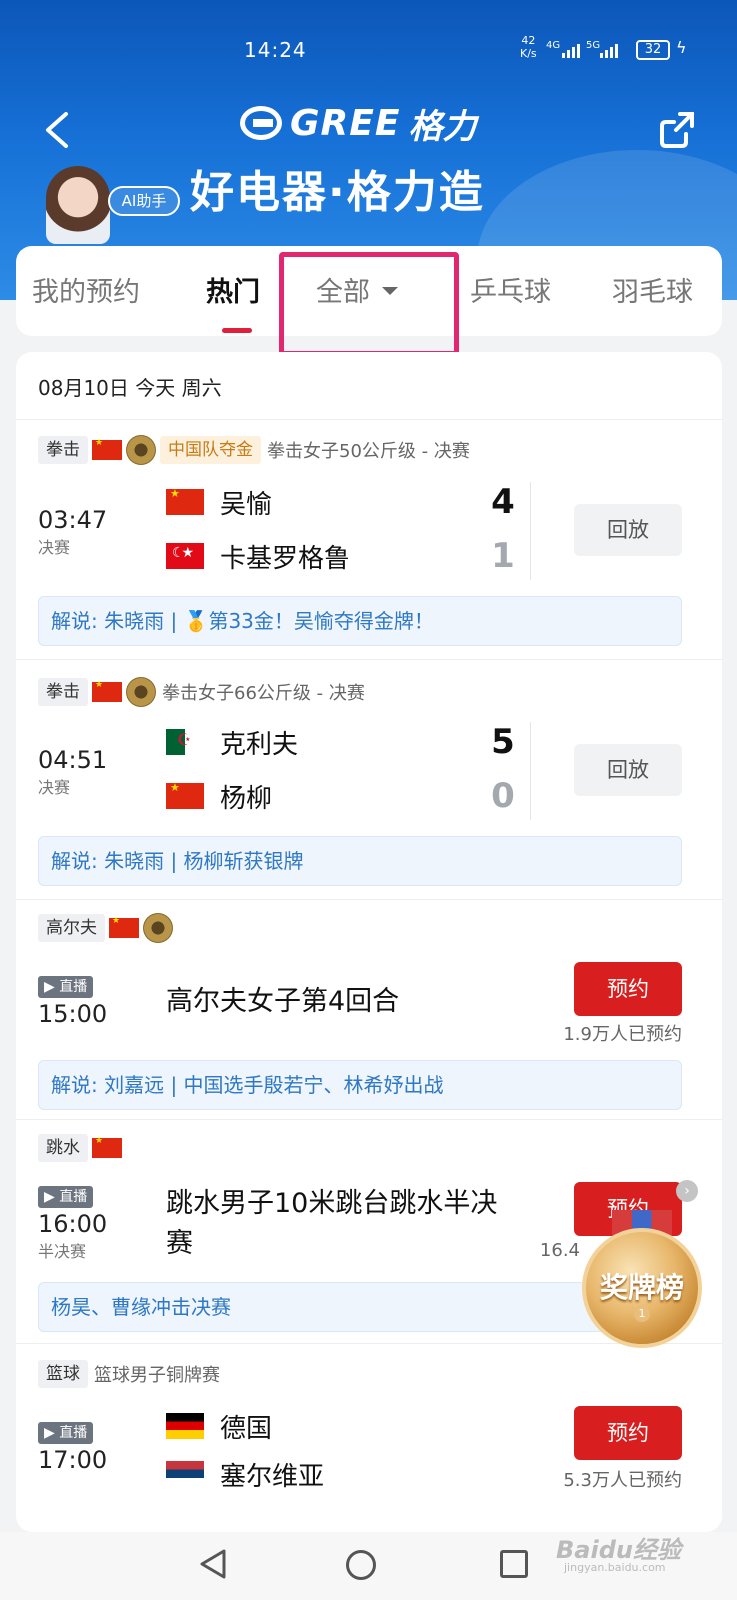  I want to click on status-time: 14:24, so click(275, 50).